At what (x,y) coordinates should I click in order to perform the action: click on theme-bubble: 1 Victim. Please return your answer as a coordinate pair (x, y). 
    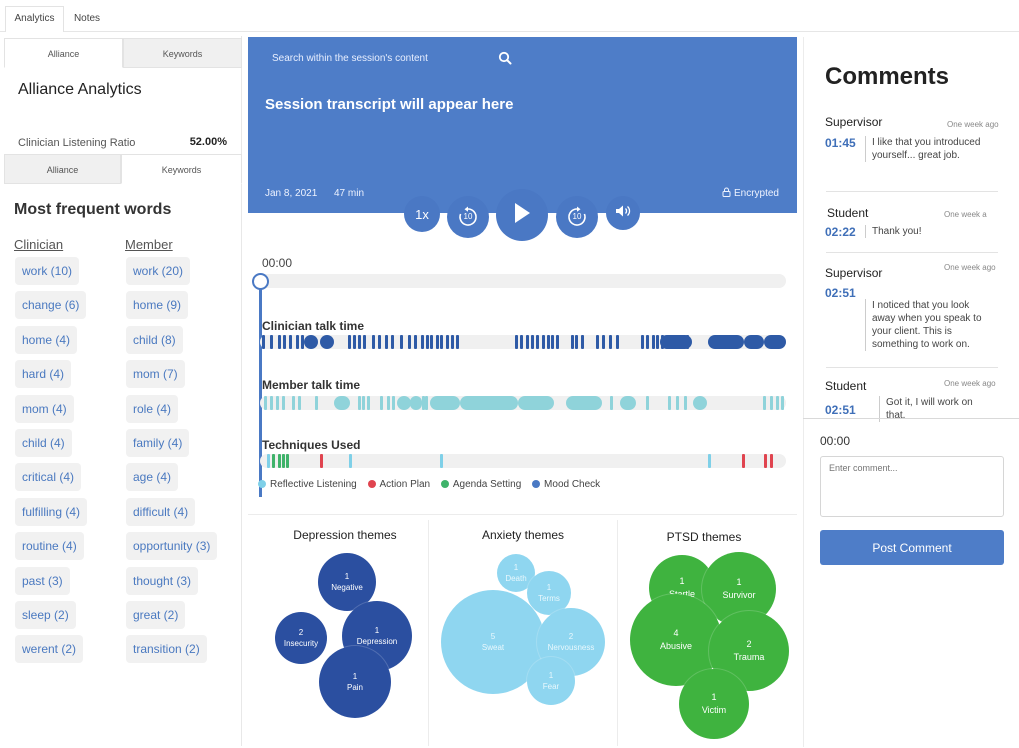
    Looking at the image, I should click on (714, 704).